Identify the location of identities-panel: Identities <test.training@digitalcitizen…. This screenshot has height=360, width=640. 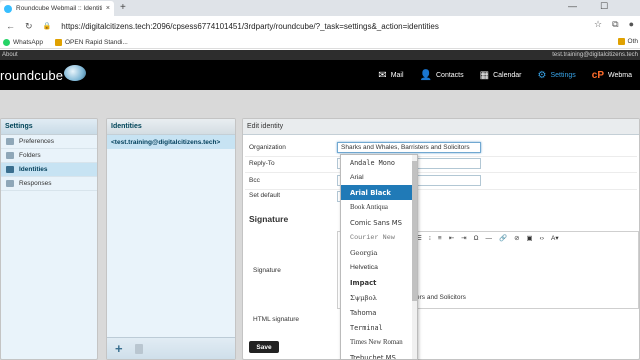
(171, 239).